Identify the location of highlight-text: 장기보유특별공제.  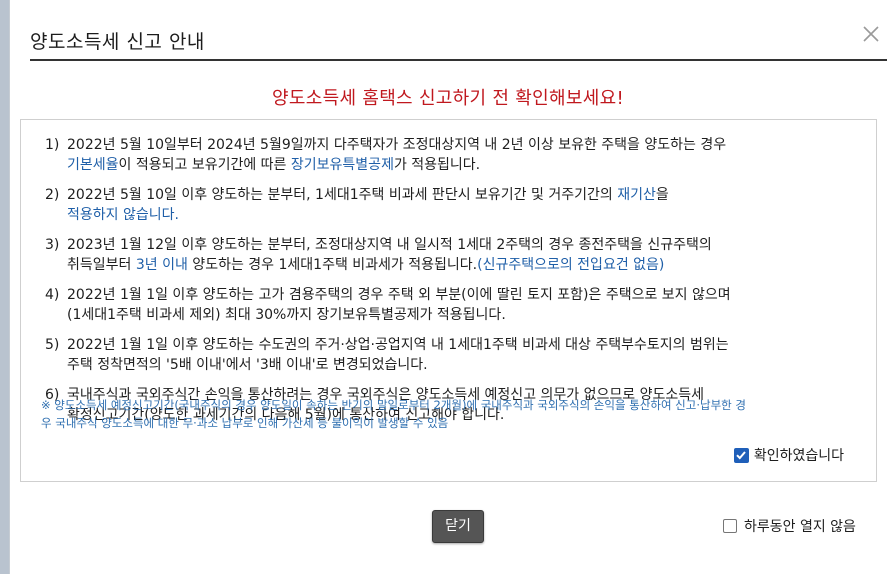
(342, 165).